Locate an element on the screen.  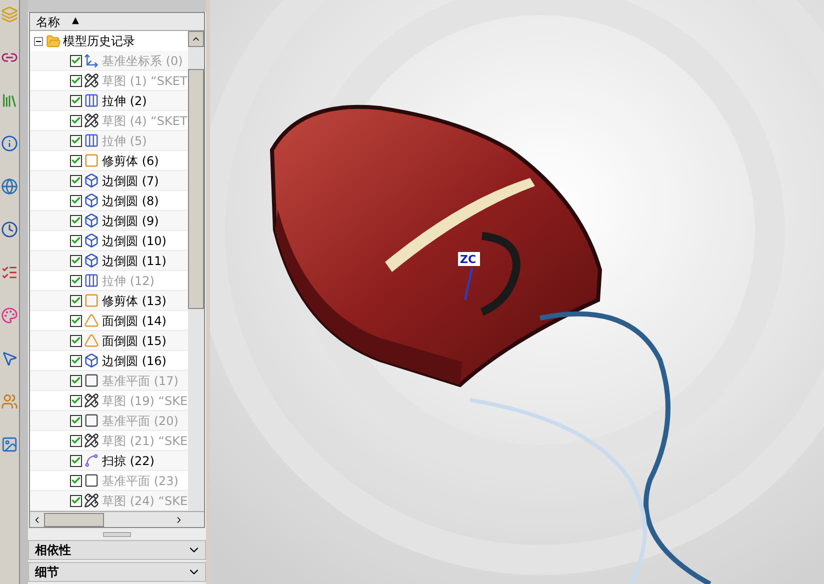
books-icon is located at coordinates (9, 100).